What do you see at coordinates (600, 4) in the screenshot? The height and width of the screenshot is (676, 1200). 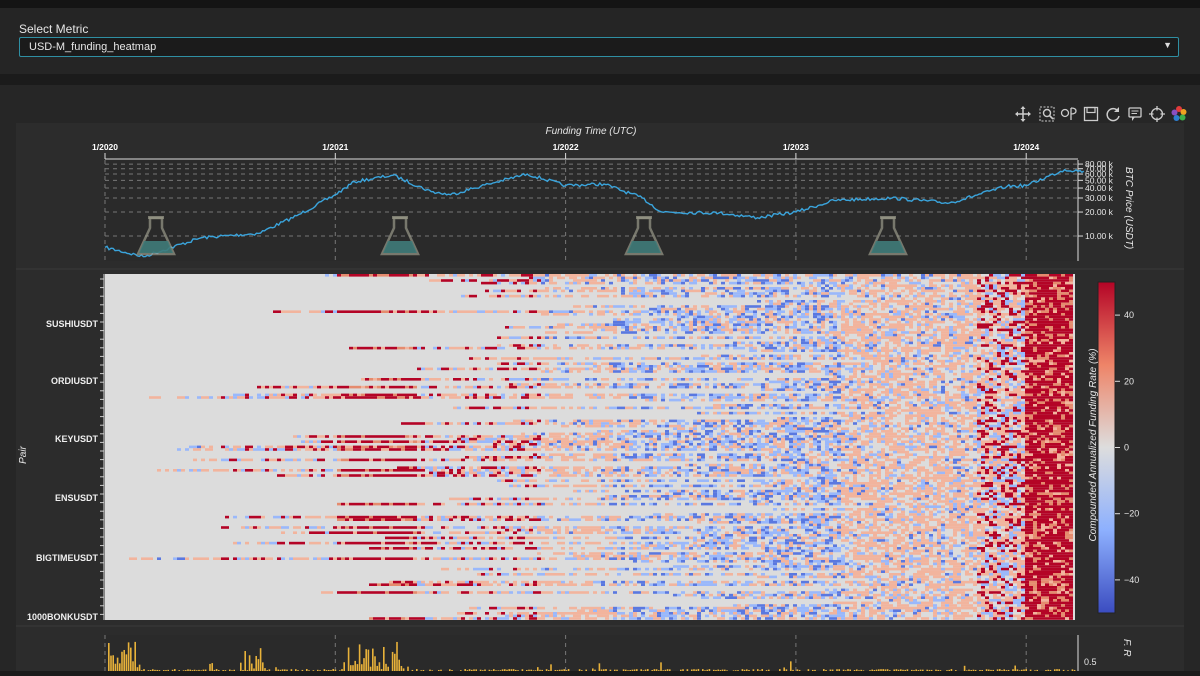 I see `top-bar` at bounding box center [600, 4].